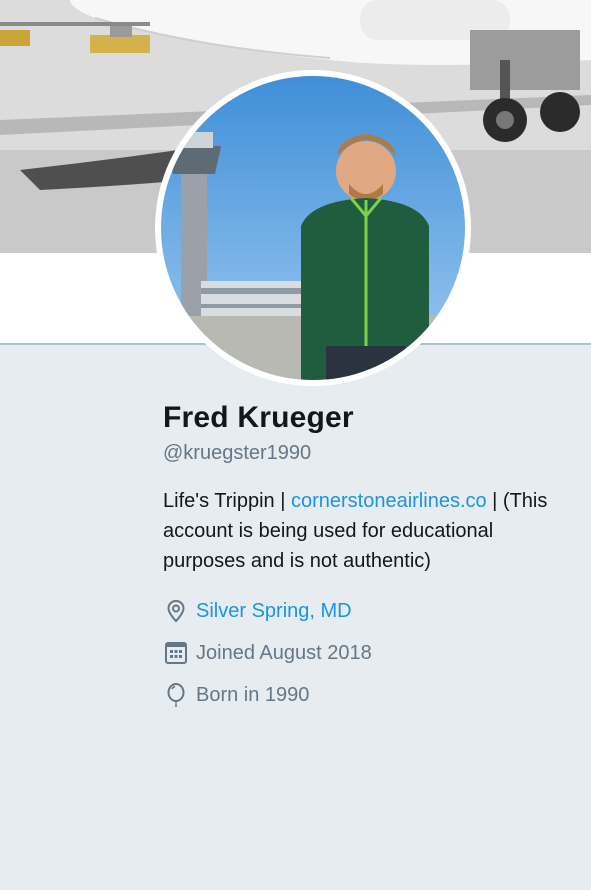 The width and height of the screenshot is (591, 890). What do you see at coordinates (358, 418) in the screenshot?
I see `profile-display-name: Fred Krueger` at bounding box center [358, 418].